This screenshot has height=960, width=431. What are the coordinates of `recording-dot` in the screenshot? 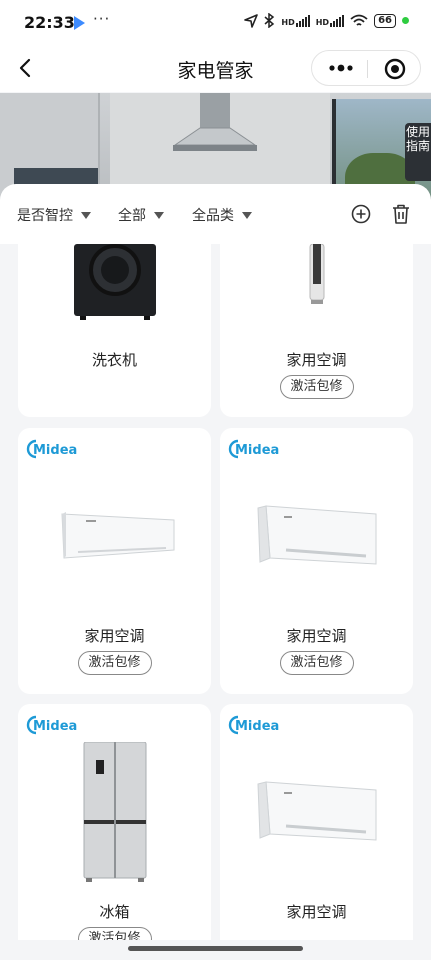 It's located at (405, 20).